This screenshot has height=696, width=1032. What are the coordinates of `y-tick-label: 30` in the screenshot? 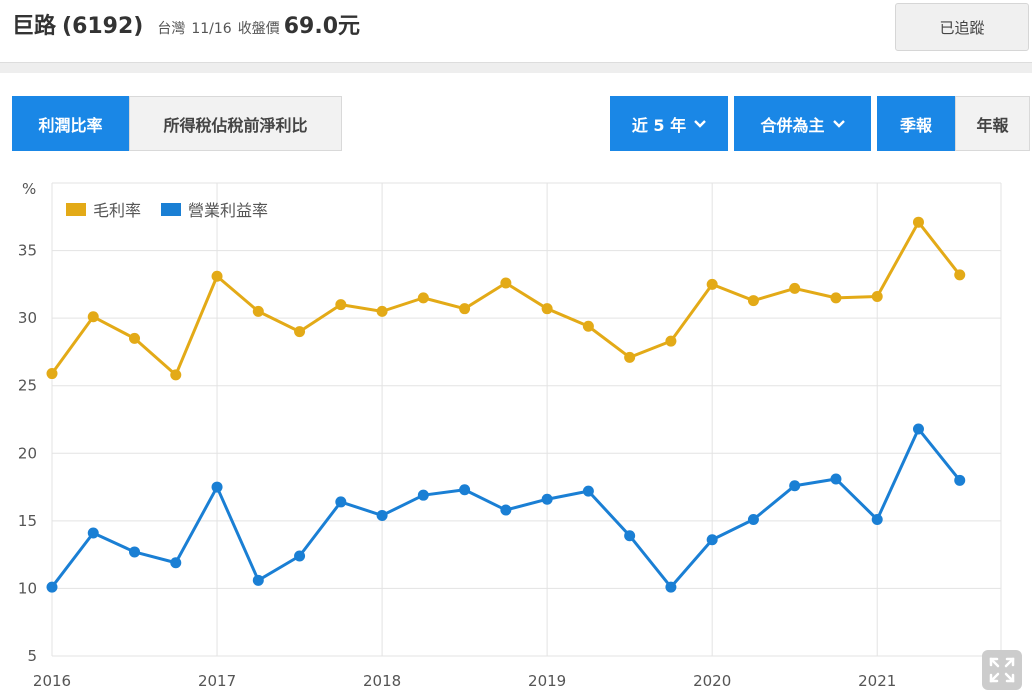 It's located at (27, 318).